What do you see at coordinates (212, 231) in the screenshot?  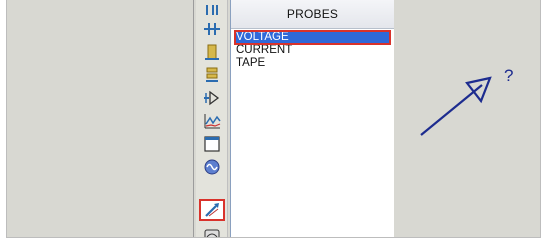 I see `virtual-instrument-icon` at bounding box center [212, 231].